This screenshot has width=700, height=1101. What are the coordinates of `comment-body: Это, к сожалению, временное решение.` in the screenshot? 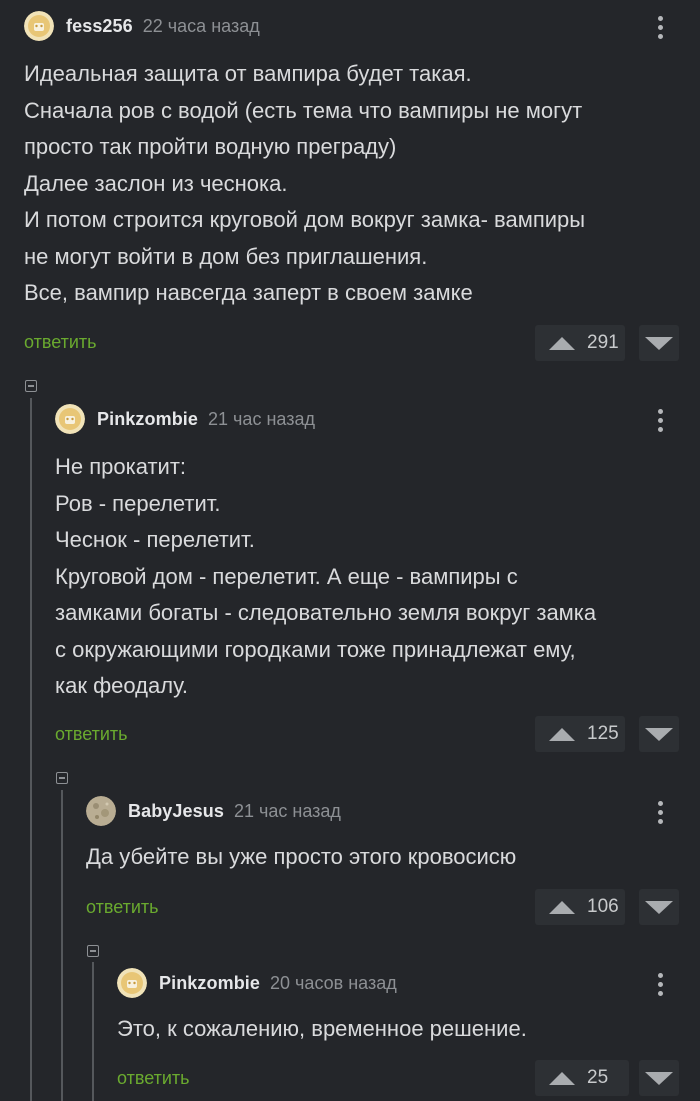 It's located at (322, 1029).